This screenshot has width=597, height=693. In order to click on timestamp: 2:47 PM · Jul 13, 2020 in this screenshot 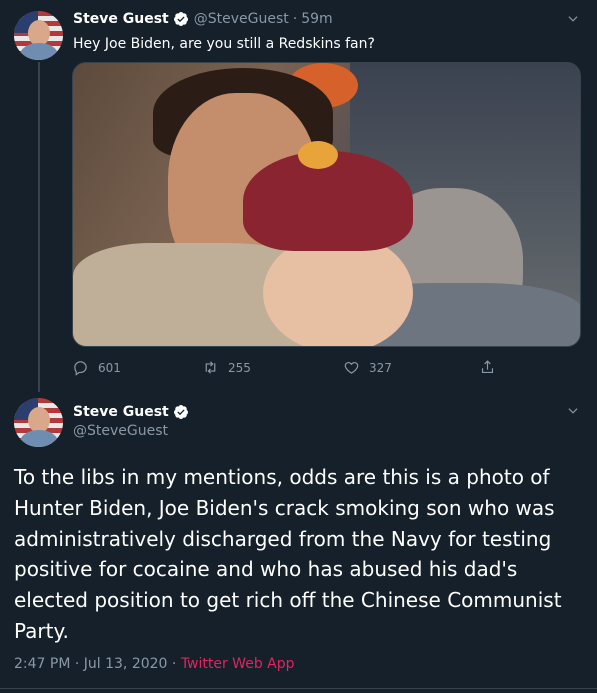, I will do `click(90, 664)`.